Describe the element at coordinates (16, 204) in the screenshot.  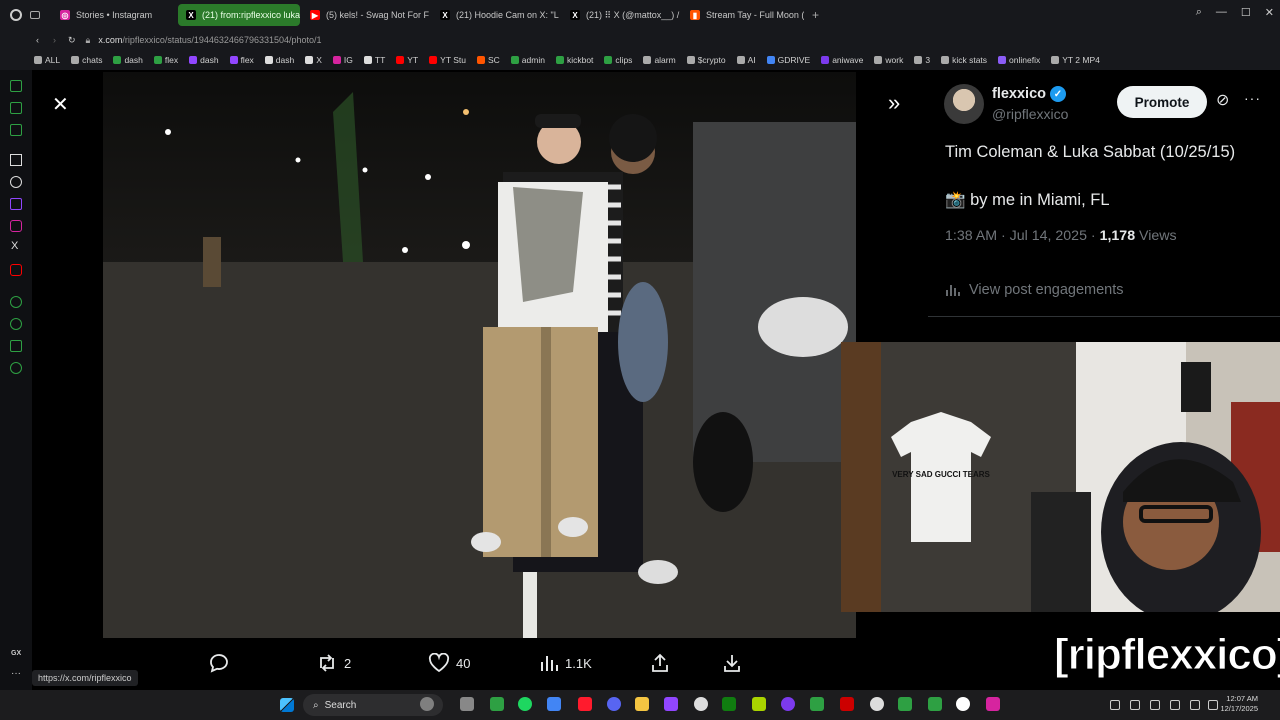
I see `sidebar-twitch-icon` at that location.